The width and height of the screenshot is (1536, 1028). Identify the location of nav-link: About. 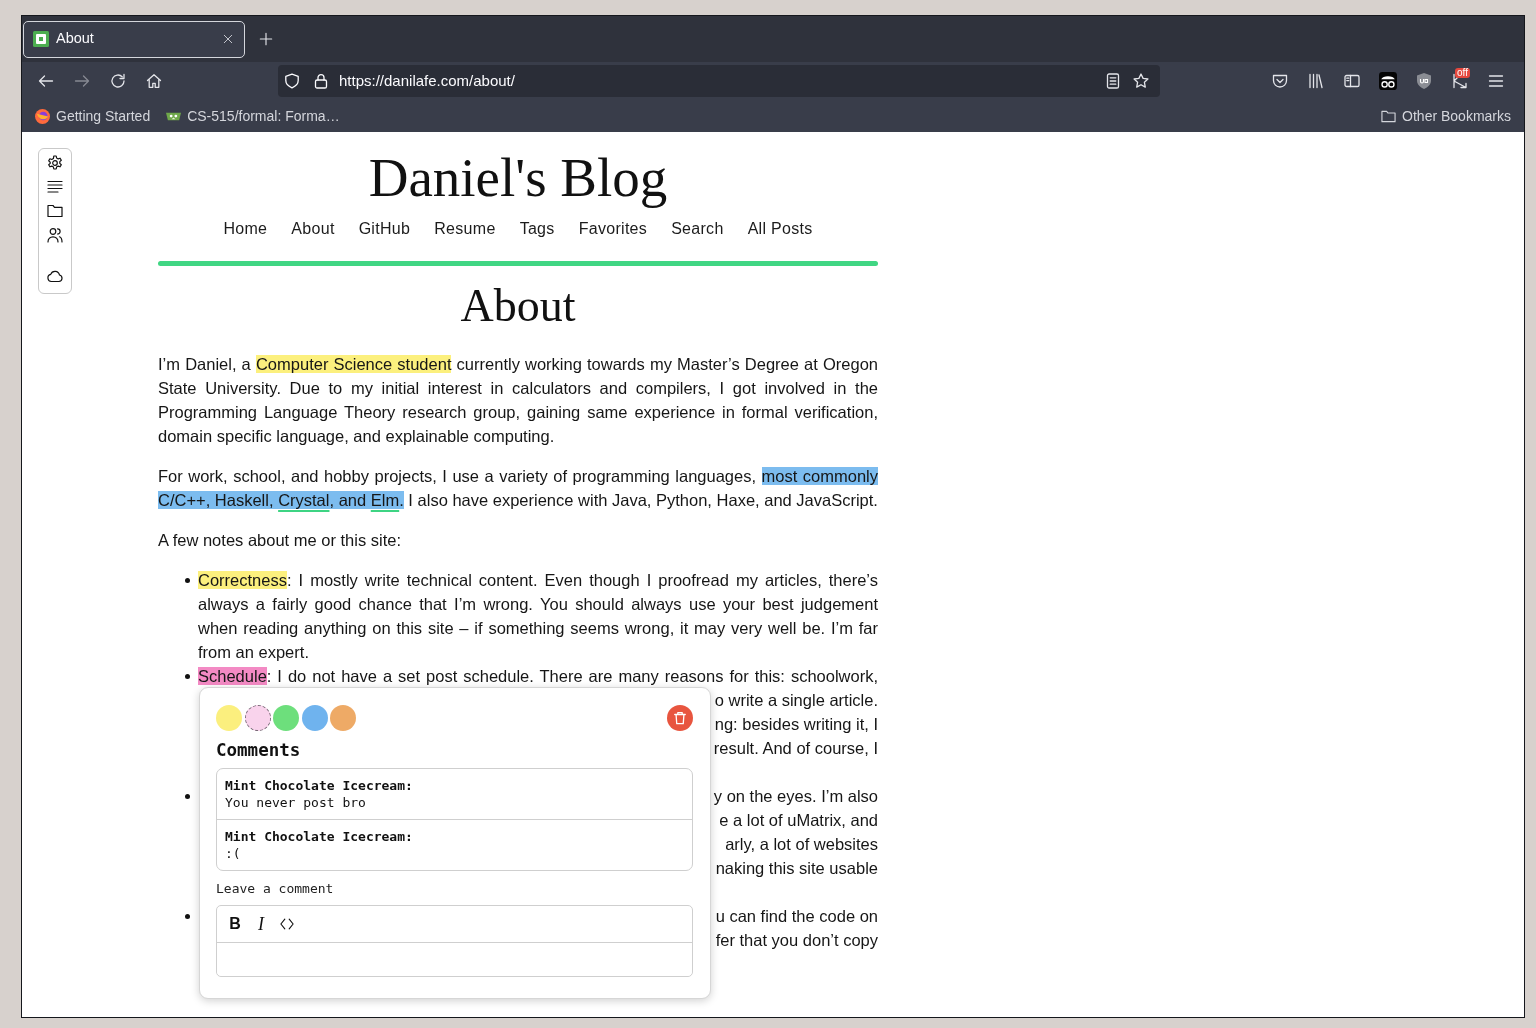
(313, 229).